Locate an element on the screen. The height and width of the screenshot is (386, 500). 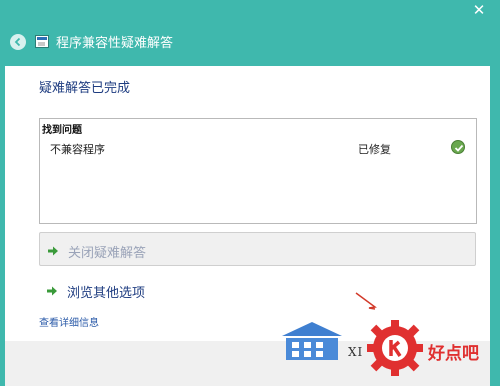
watermark-site-text: XI is located at coordinates (356, 352).